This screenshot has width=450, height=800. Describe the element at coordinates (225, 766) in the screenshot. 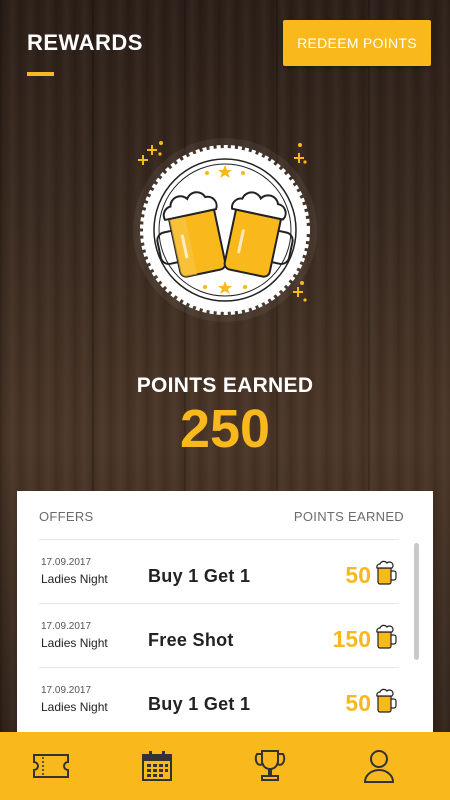

I see `bottom-nav` at that location.